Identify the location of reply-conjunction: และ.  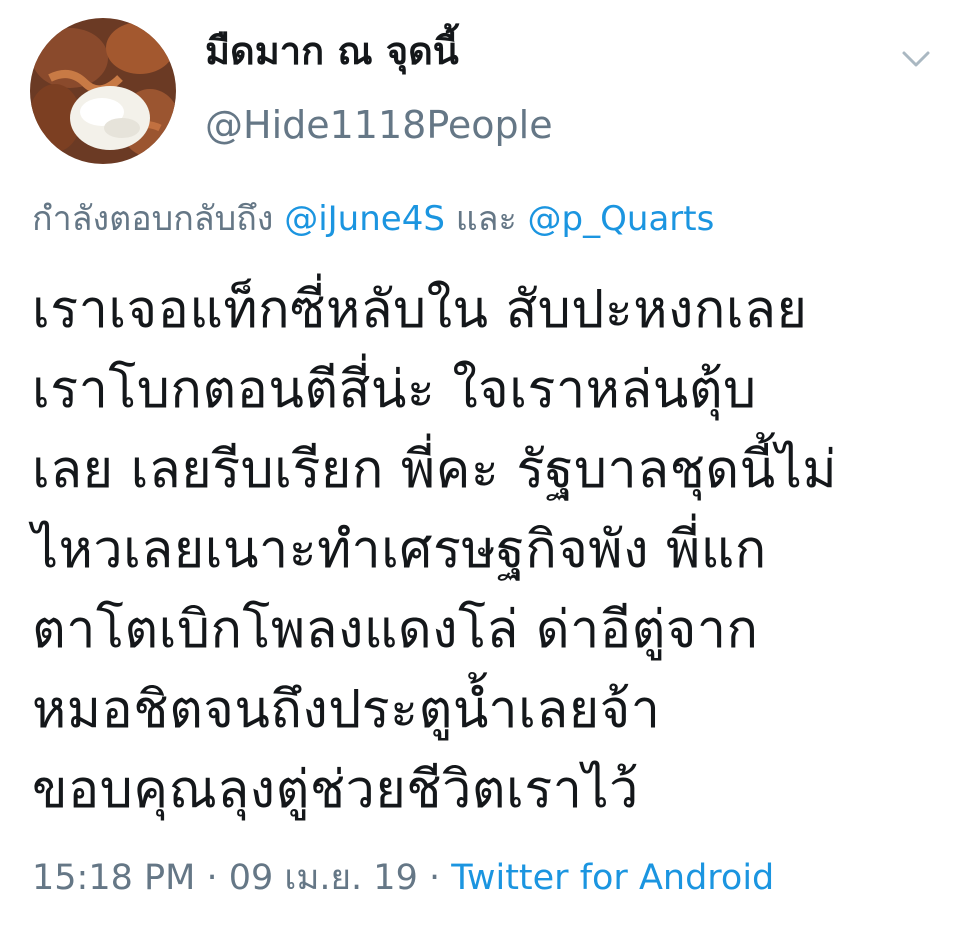
(486, 219).